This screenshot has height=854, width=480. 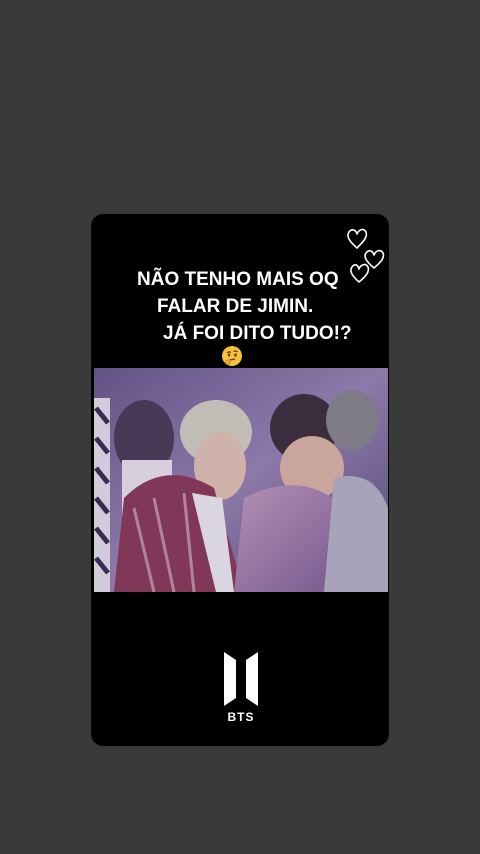 I want to click on caption-line-2: FALAR DE JIMIN., so click(x=235, y=306).